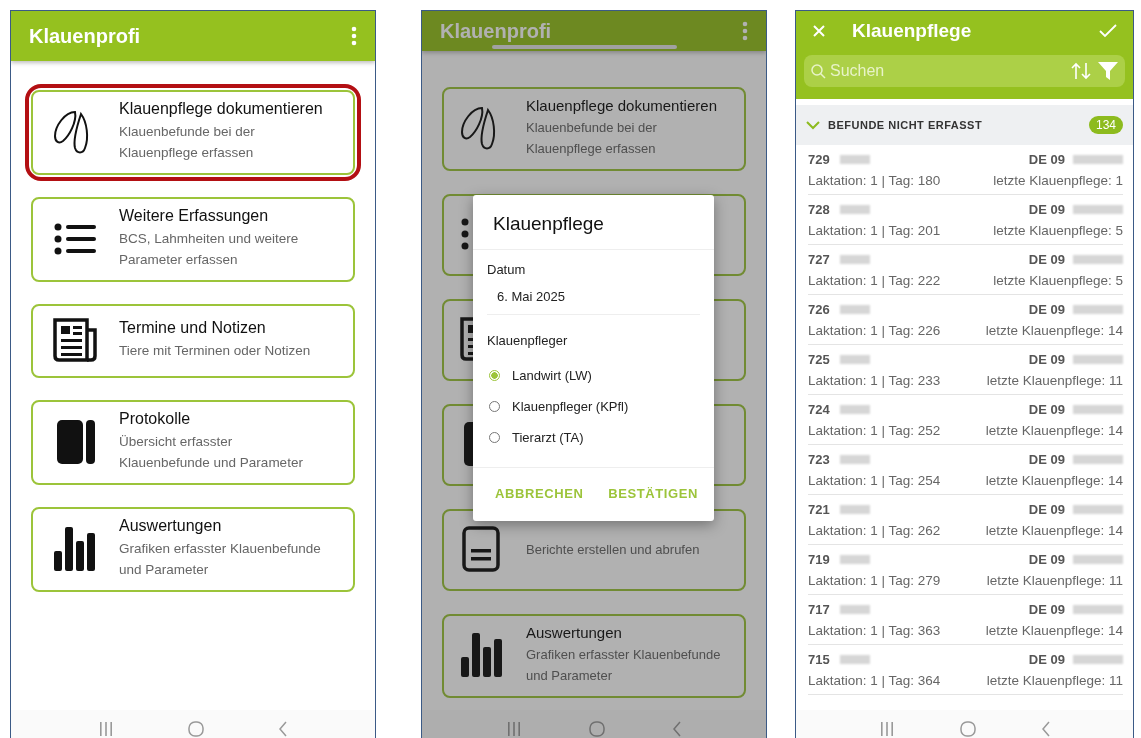 This screenshot has height=738, width=1141. What do you see at coordinates (912, 31) in the screenshot?
I see `screen-title: Klauenpflege` at bounding box center [912, 31].